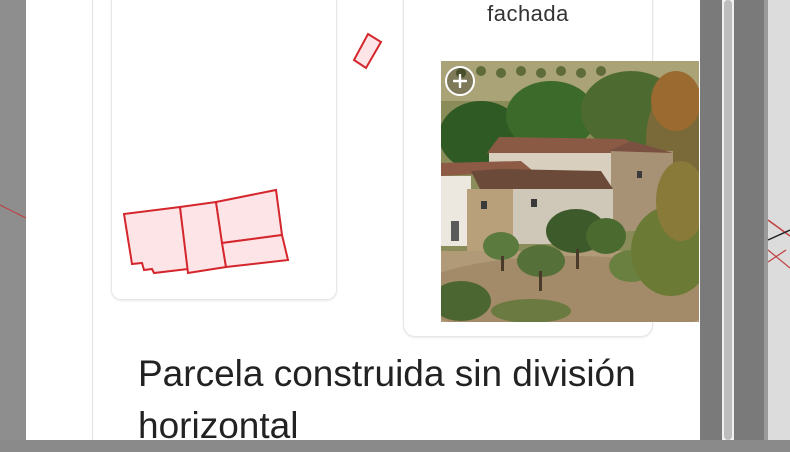 The width and height of the screenshot is (790, 452). Describe the element at coordinates (206, 231) in the screenshot. I see `parcel-plan-drawing` at that location.